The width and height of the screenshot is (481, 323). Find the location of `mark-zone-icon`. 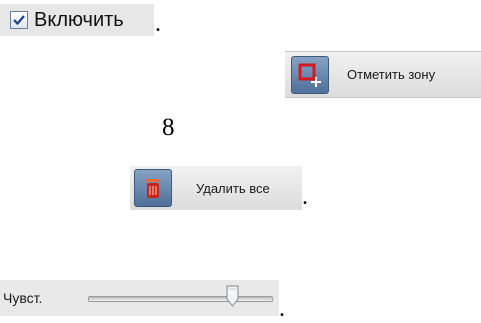

mark-zone-icon is located at coordinates (310, 74).